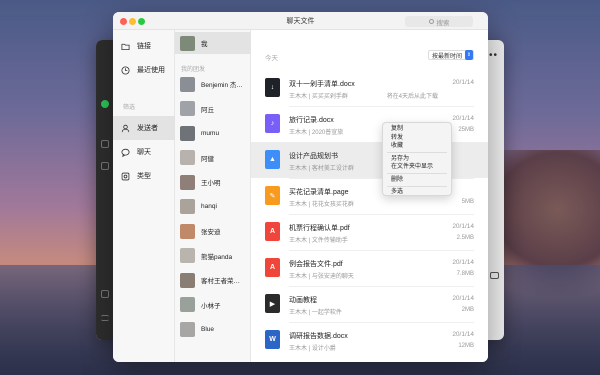  What do you see at coordinates (467, 202) in the screenshot?
I see `file-size: 5MB` at bounding box center [467, 202].